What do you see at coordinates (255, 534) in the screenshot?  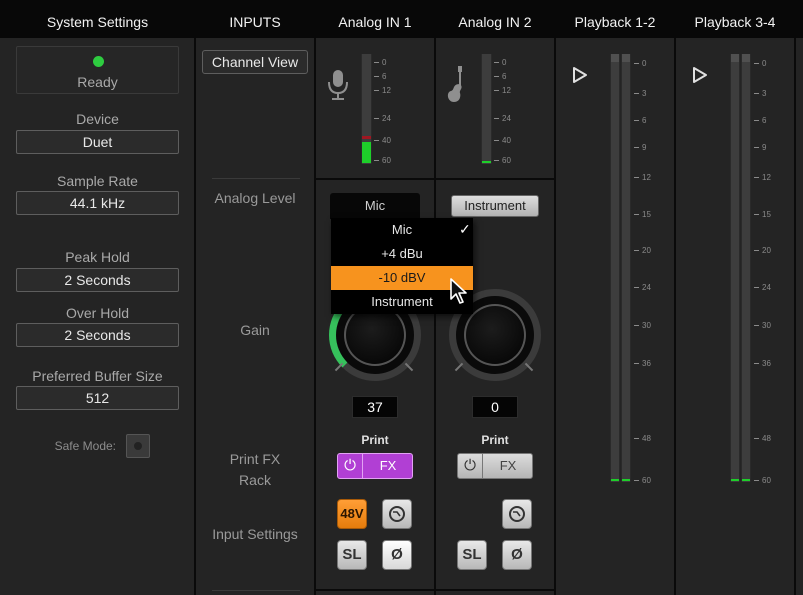 I see `input-settings-label: Input Settings` at bounding box center [255, 534].